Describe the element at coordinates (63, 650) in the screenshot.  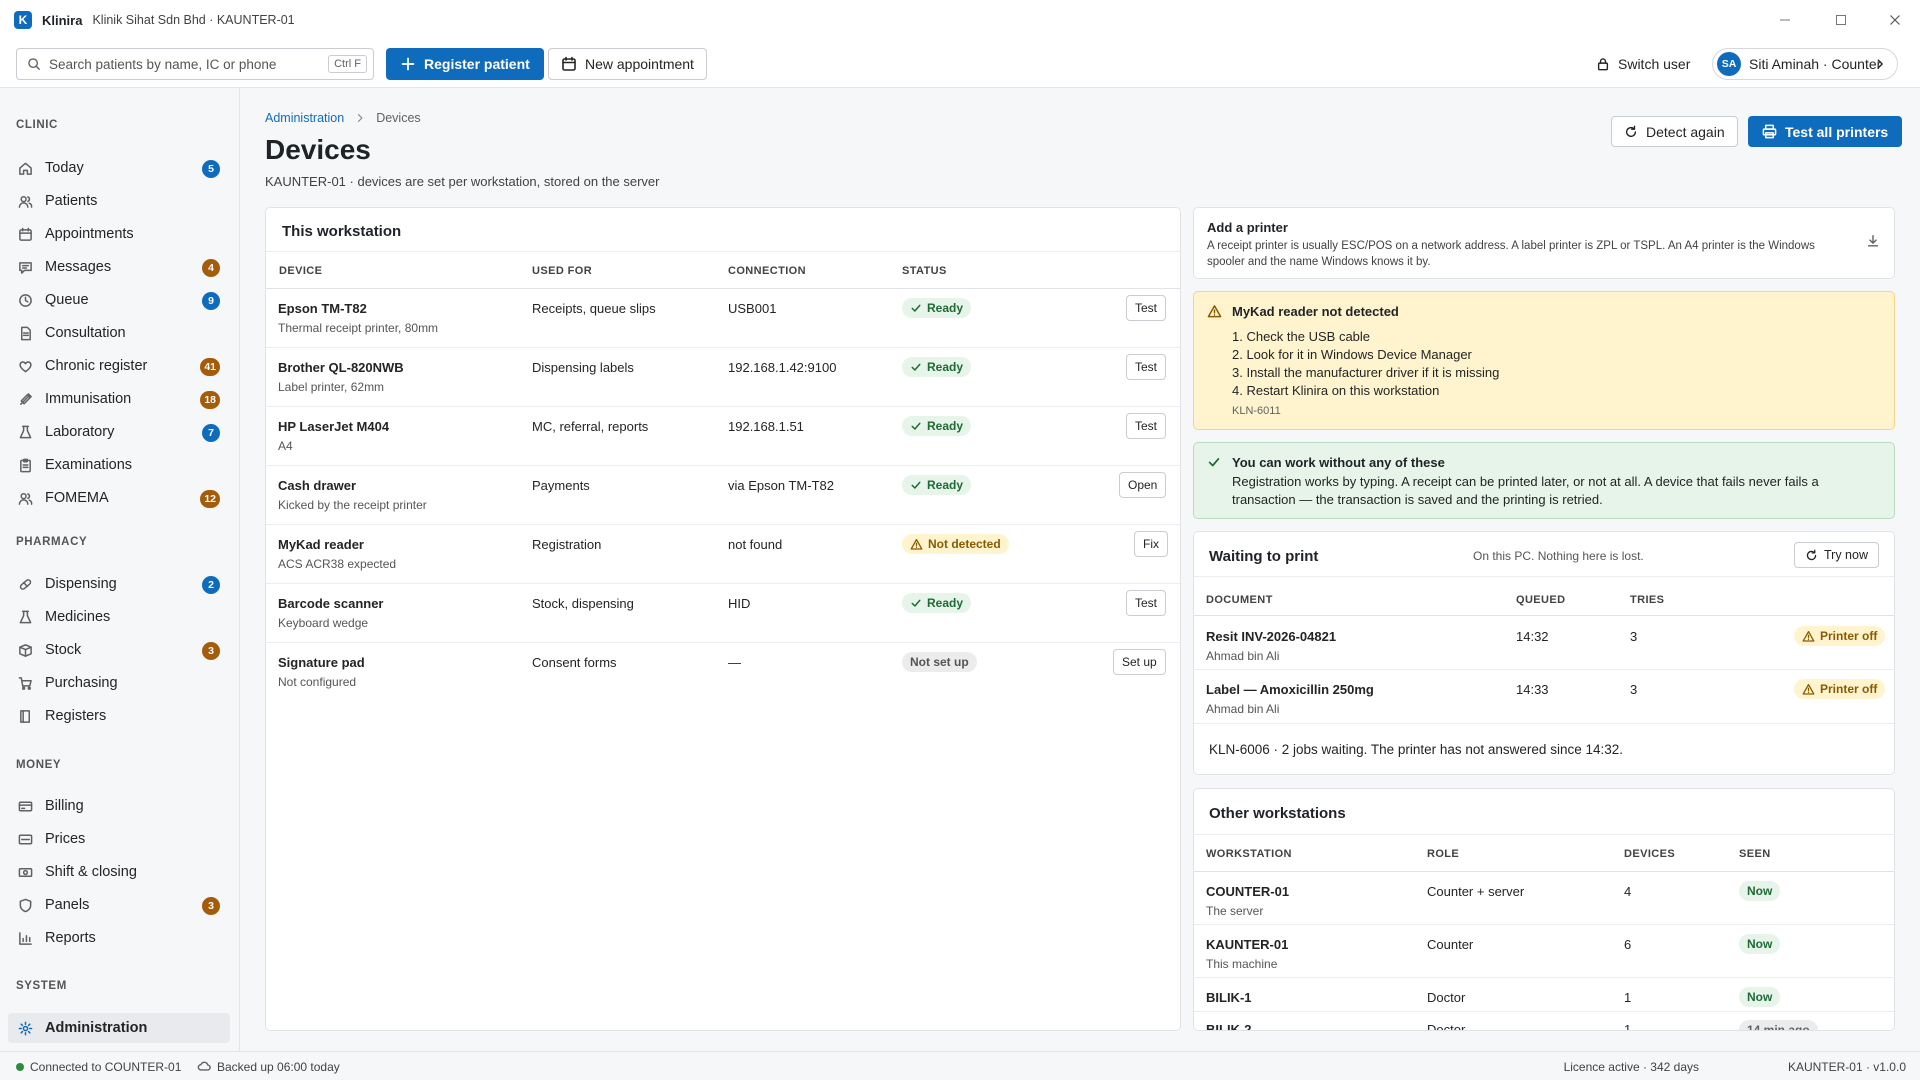
I see `sidebar-item-label: Stock` at that location.